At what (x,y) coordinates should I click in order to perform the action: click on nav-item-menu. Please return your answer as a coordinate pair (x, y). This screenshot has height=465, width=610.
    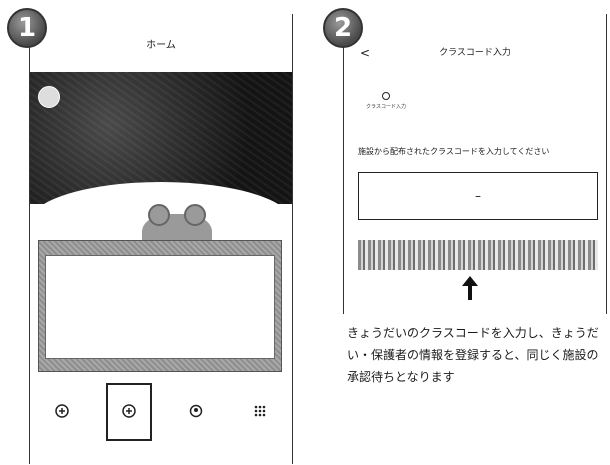
    Looking at the image, I should click on (260, 412).